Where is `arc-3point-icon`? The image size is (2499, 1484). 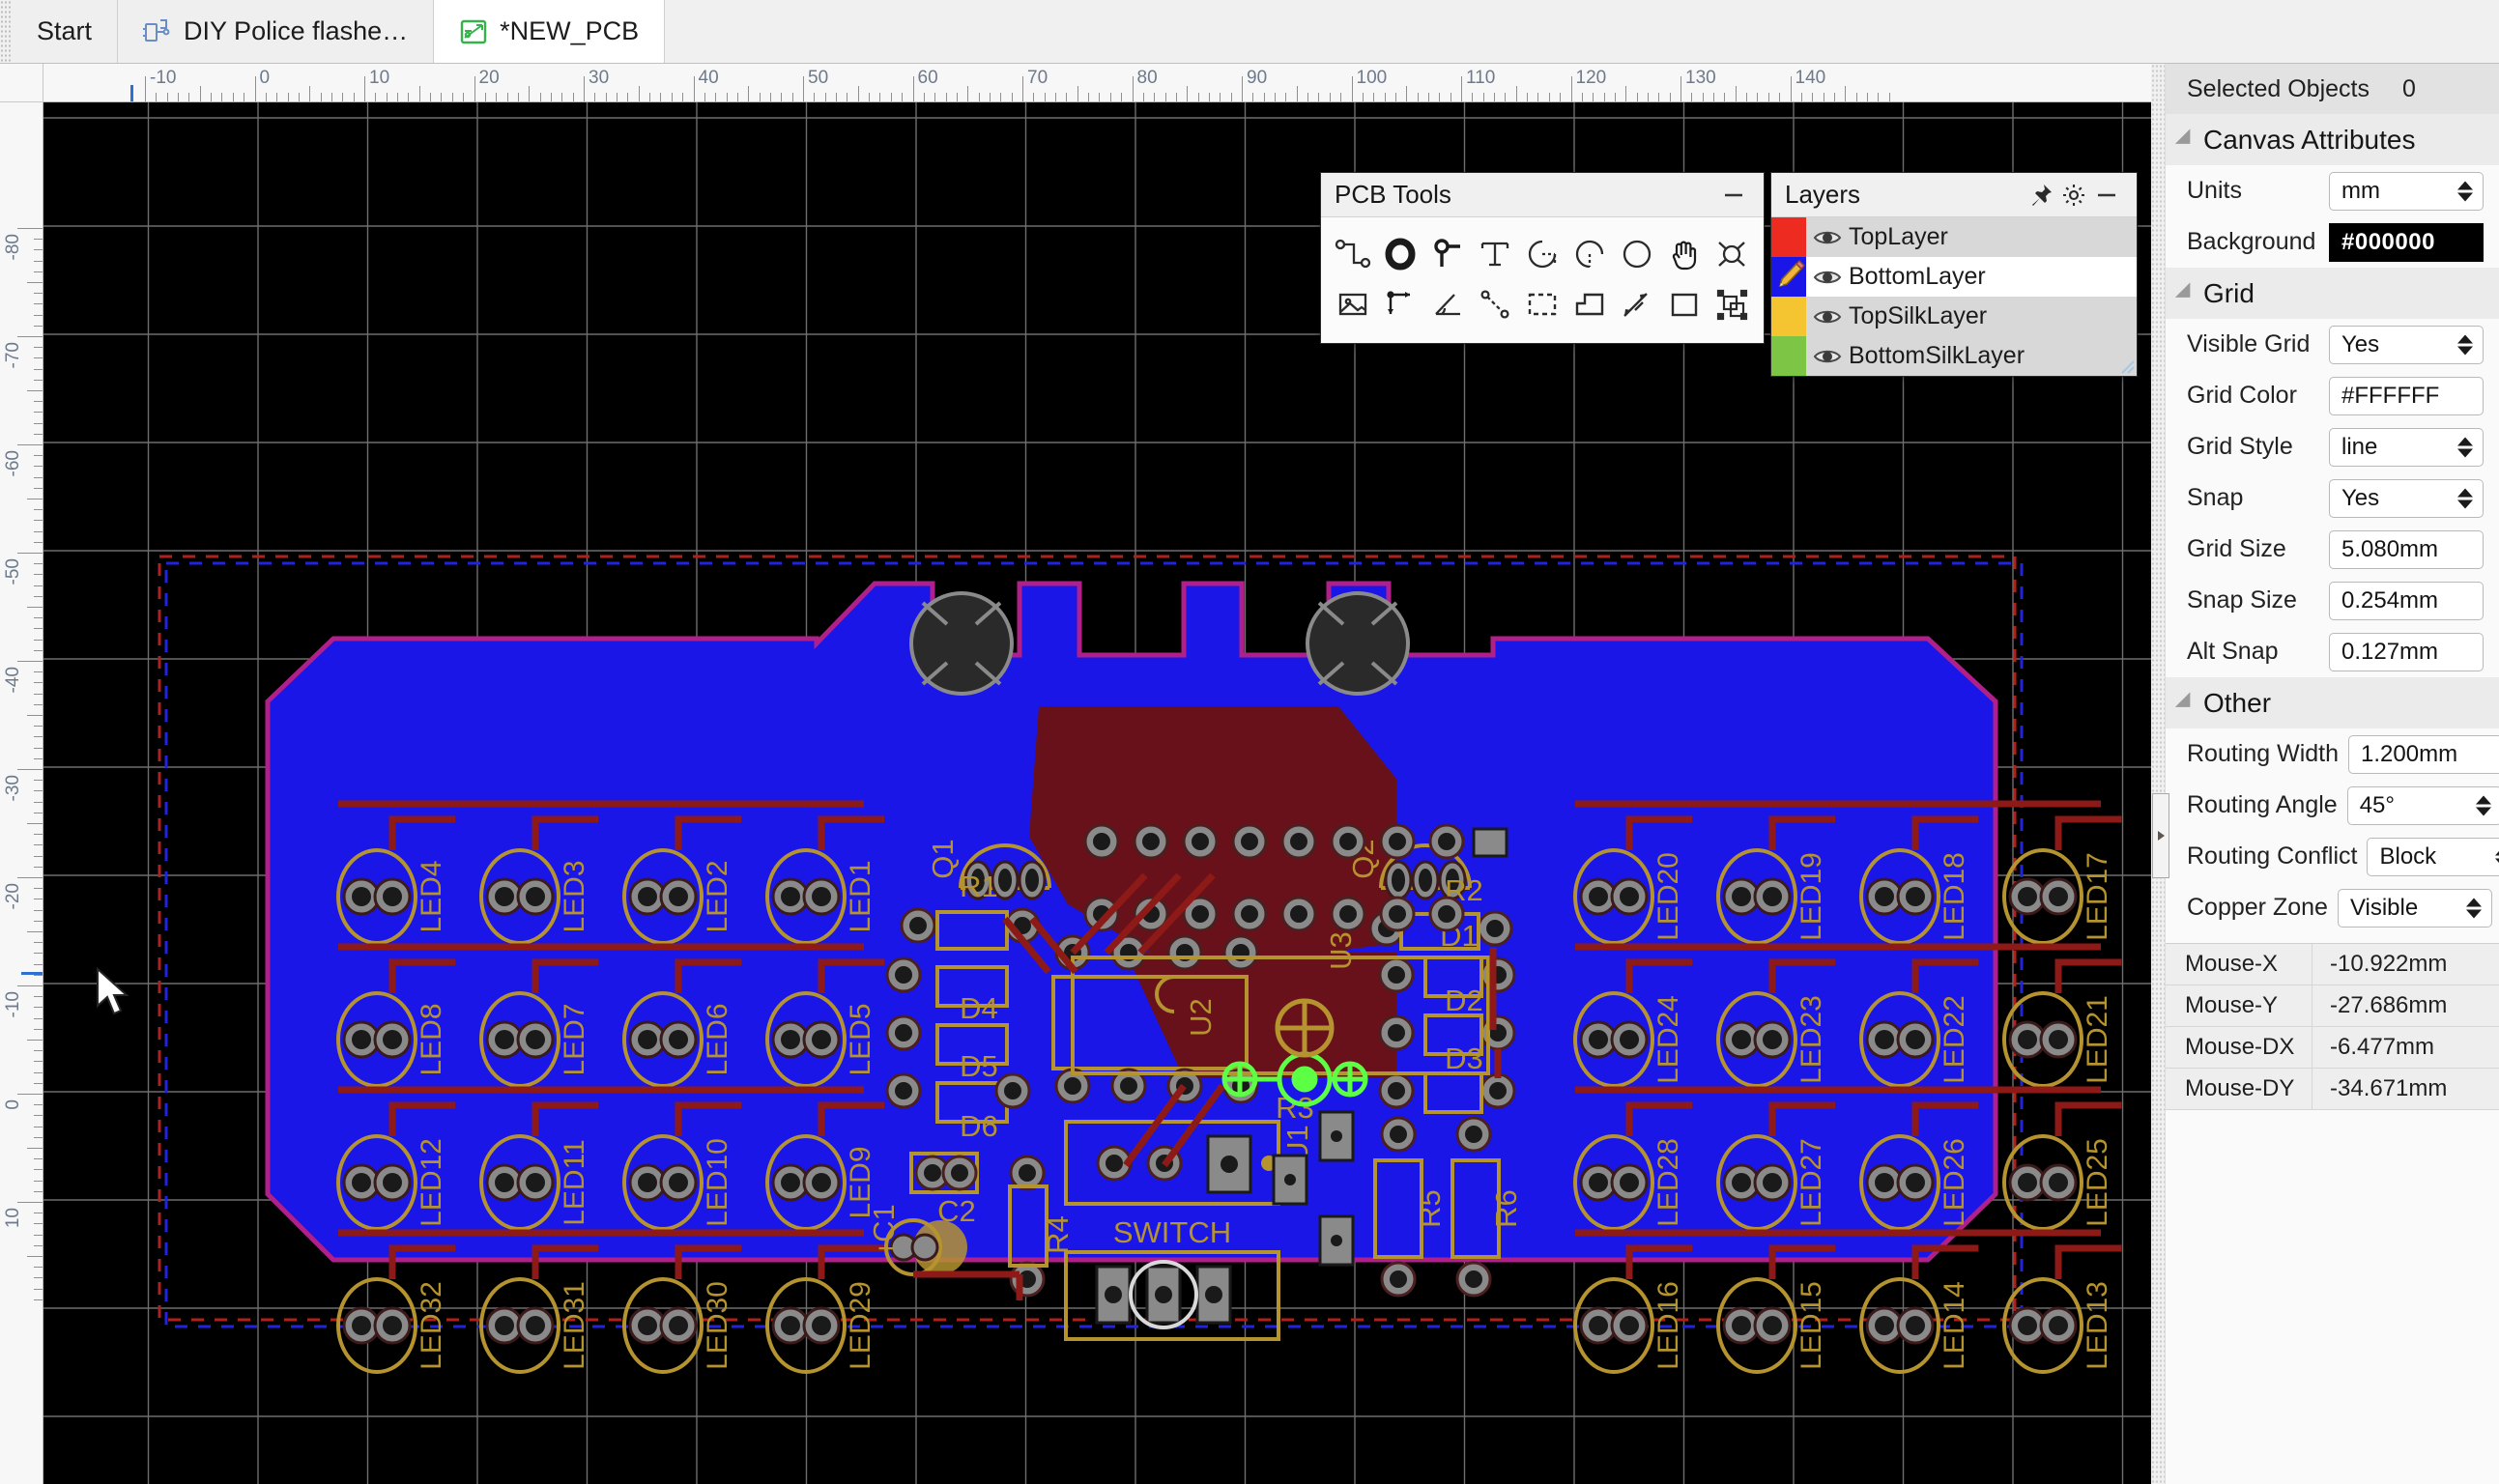
arc-3point-icon is located at coordinates (1541, 254).